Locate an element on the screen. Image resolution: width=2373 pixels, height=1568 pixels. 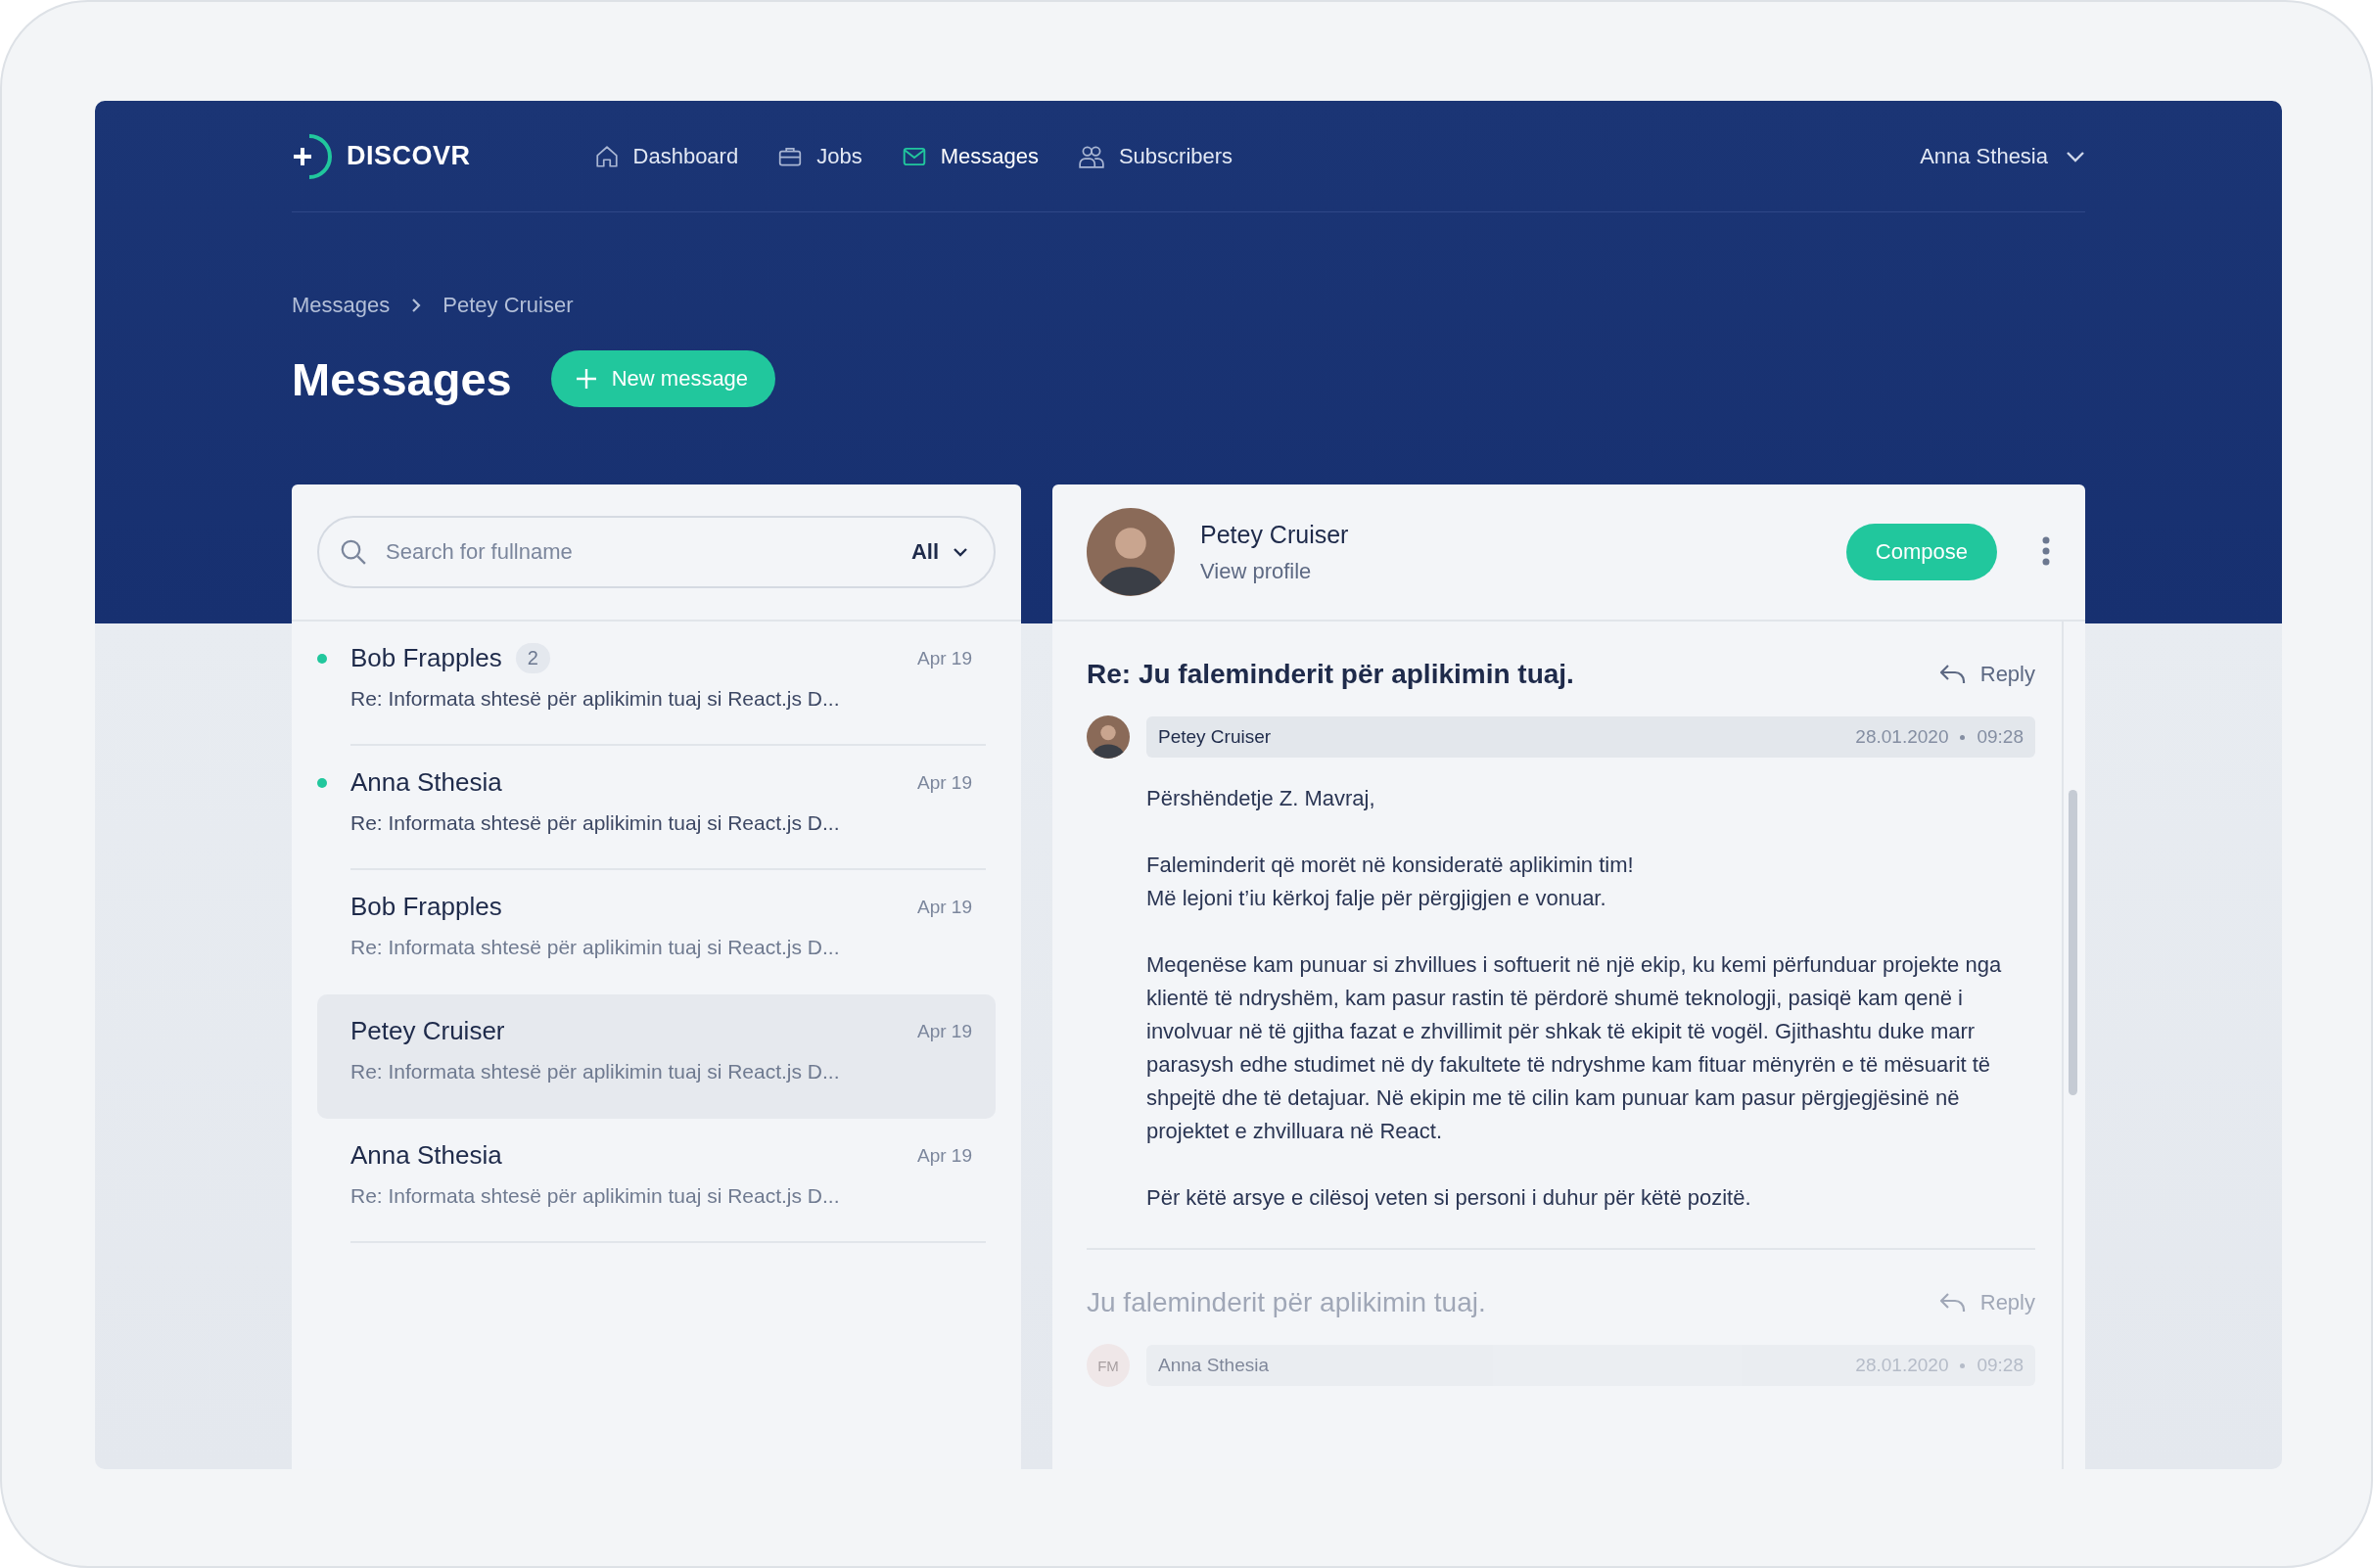
avatar-photo is located at coordinates (1108, 737).